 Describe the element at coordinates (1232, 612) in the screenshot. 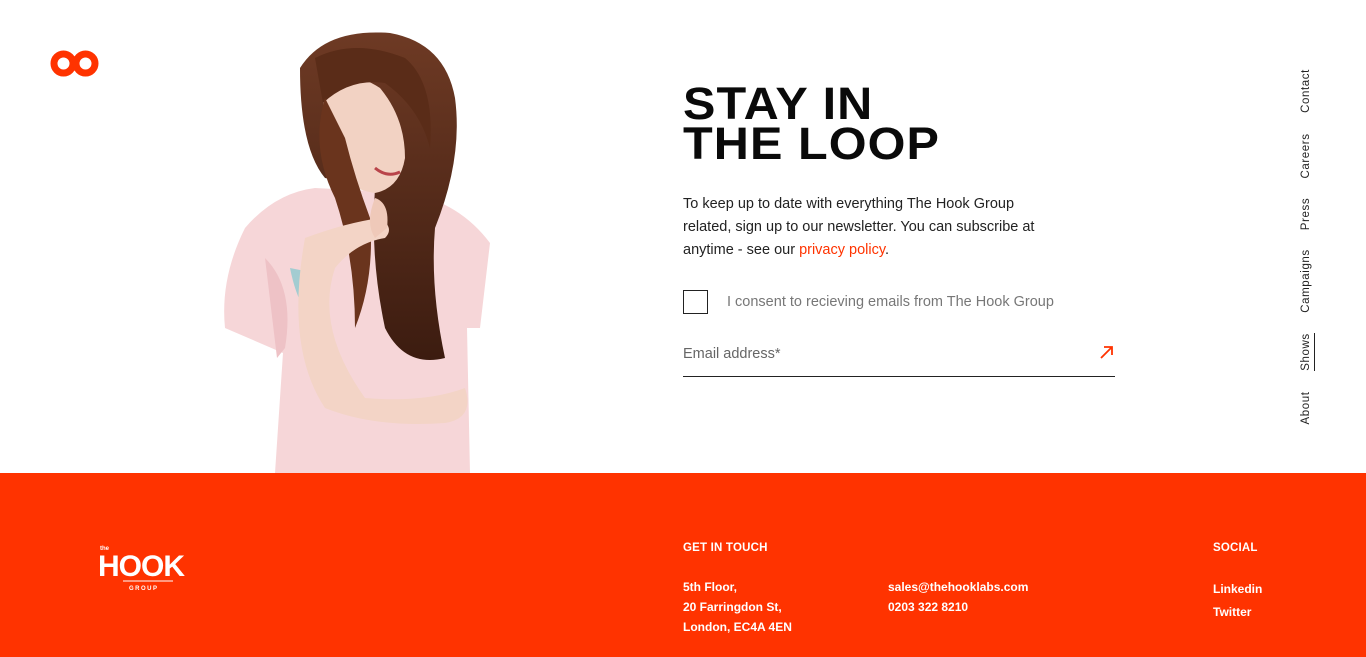

I see `social-link-twitter: Twitter` at that location.